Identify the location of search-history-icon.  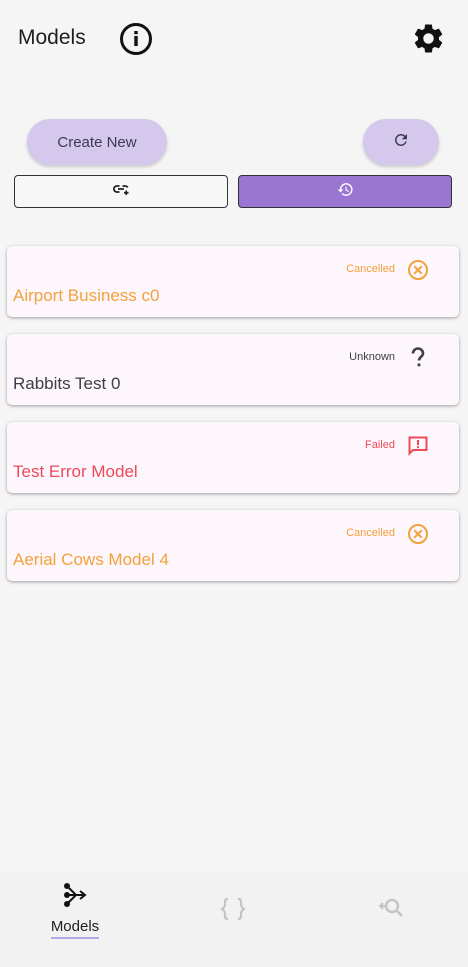
(391, 911).